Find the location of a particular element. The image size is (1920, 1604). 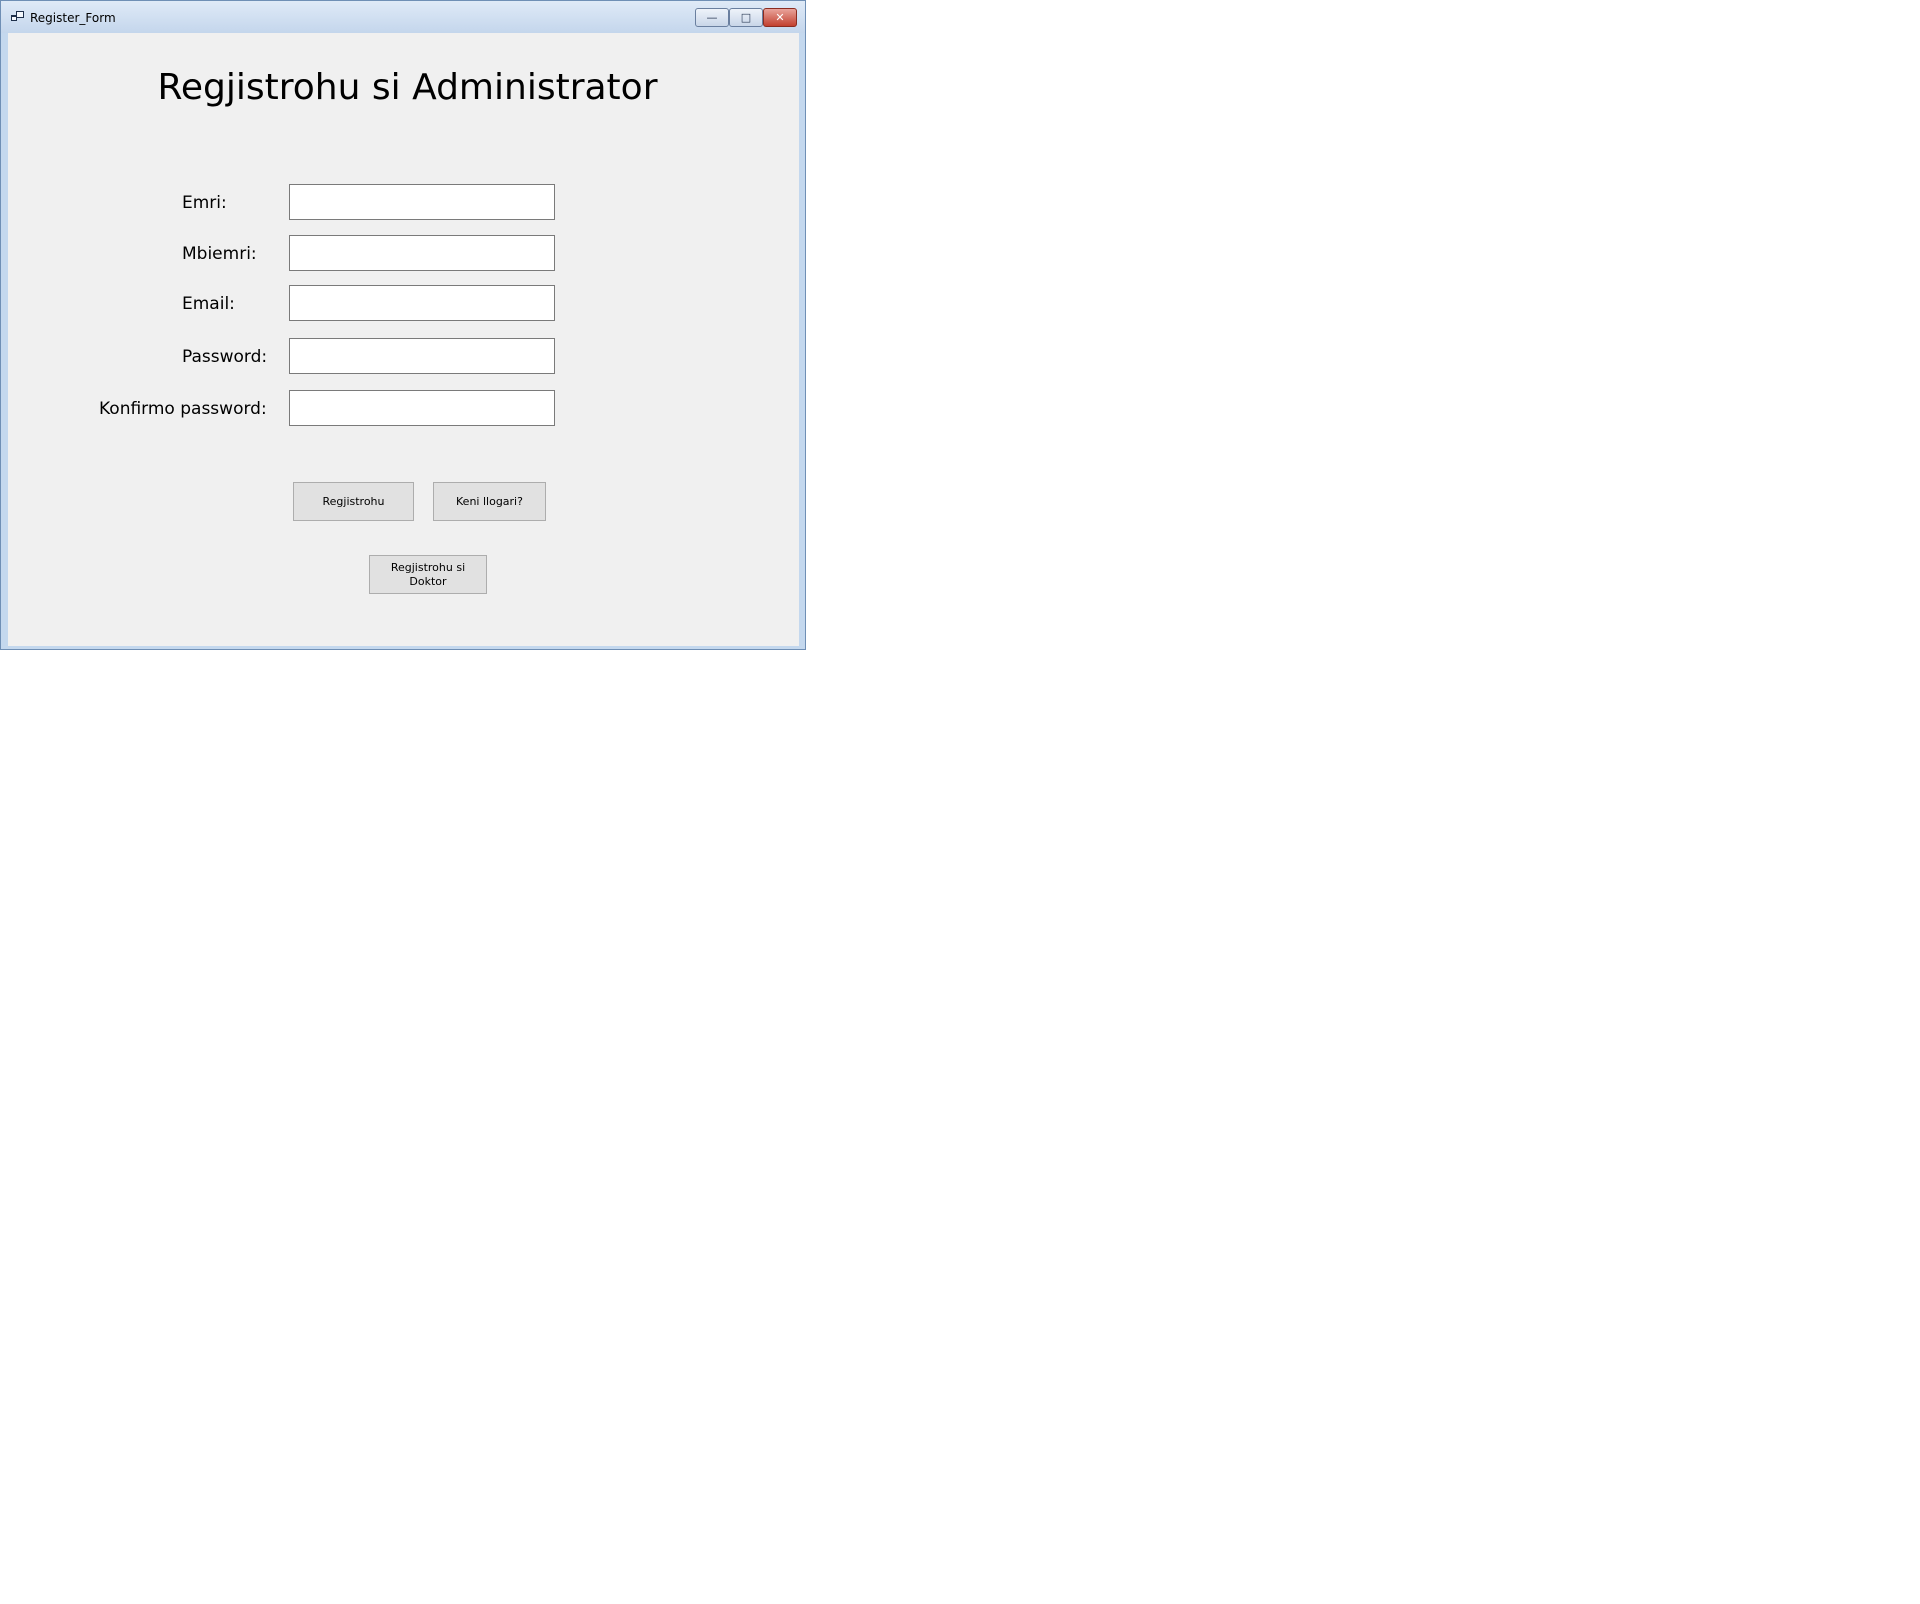

maximize-icon: □ is located at coordinates (746, 17).